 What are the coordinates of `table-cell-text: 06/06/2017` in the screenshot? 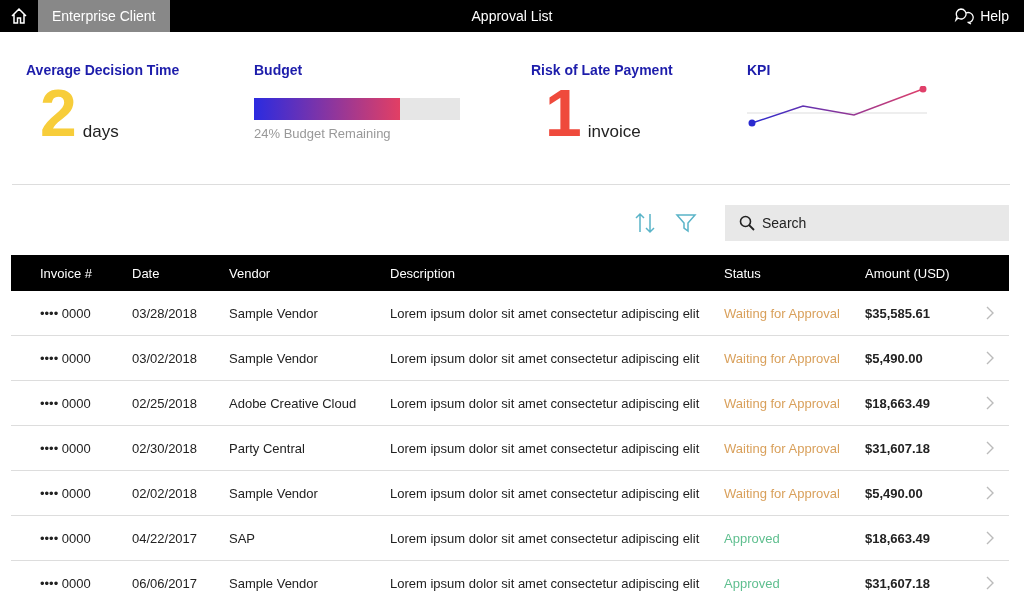 It's located at (165, 583).